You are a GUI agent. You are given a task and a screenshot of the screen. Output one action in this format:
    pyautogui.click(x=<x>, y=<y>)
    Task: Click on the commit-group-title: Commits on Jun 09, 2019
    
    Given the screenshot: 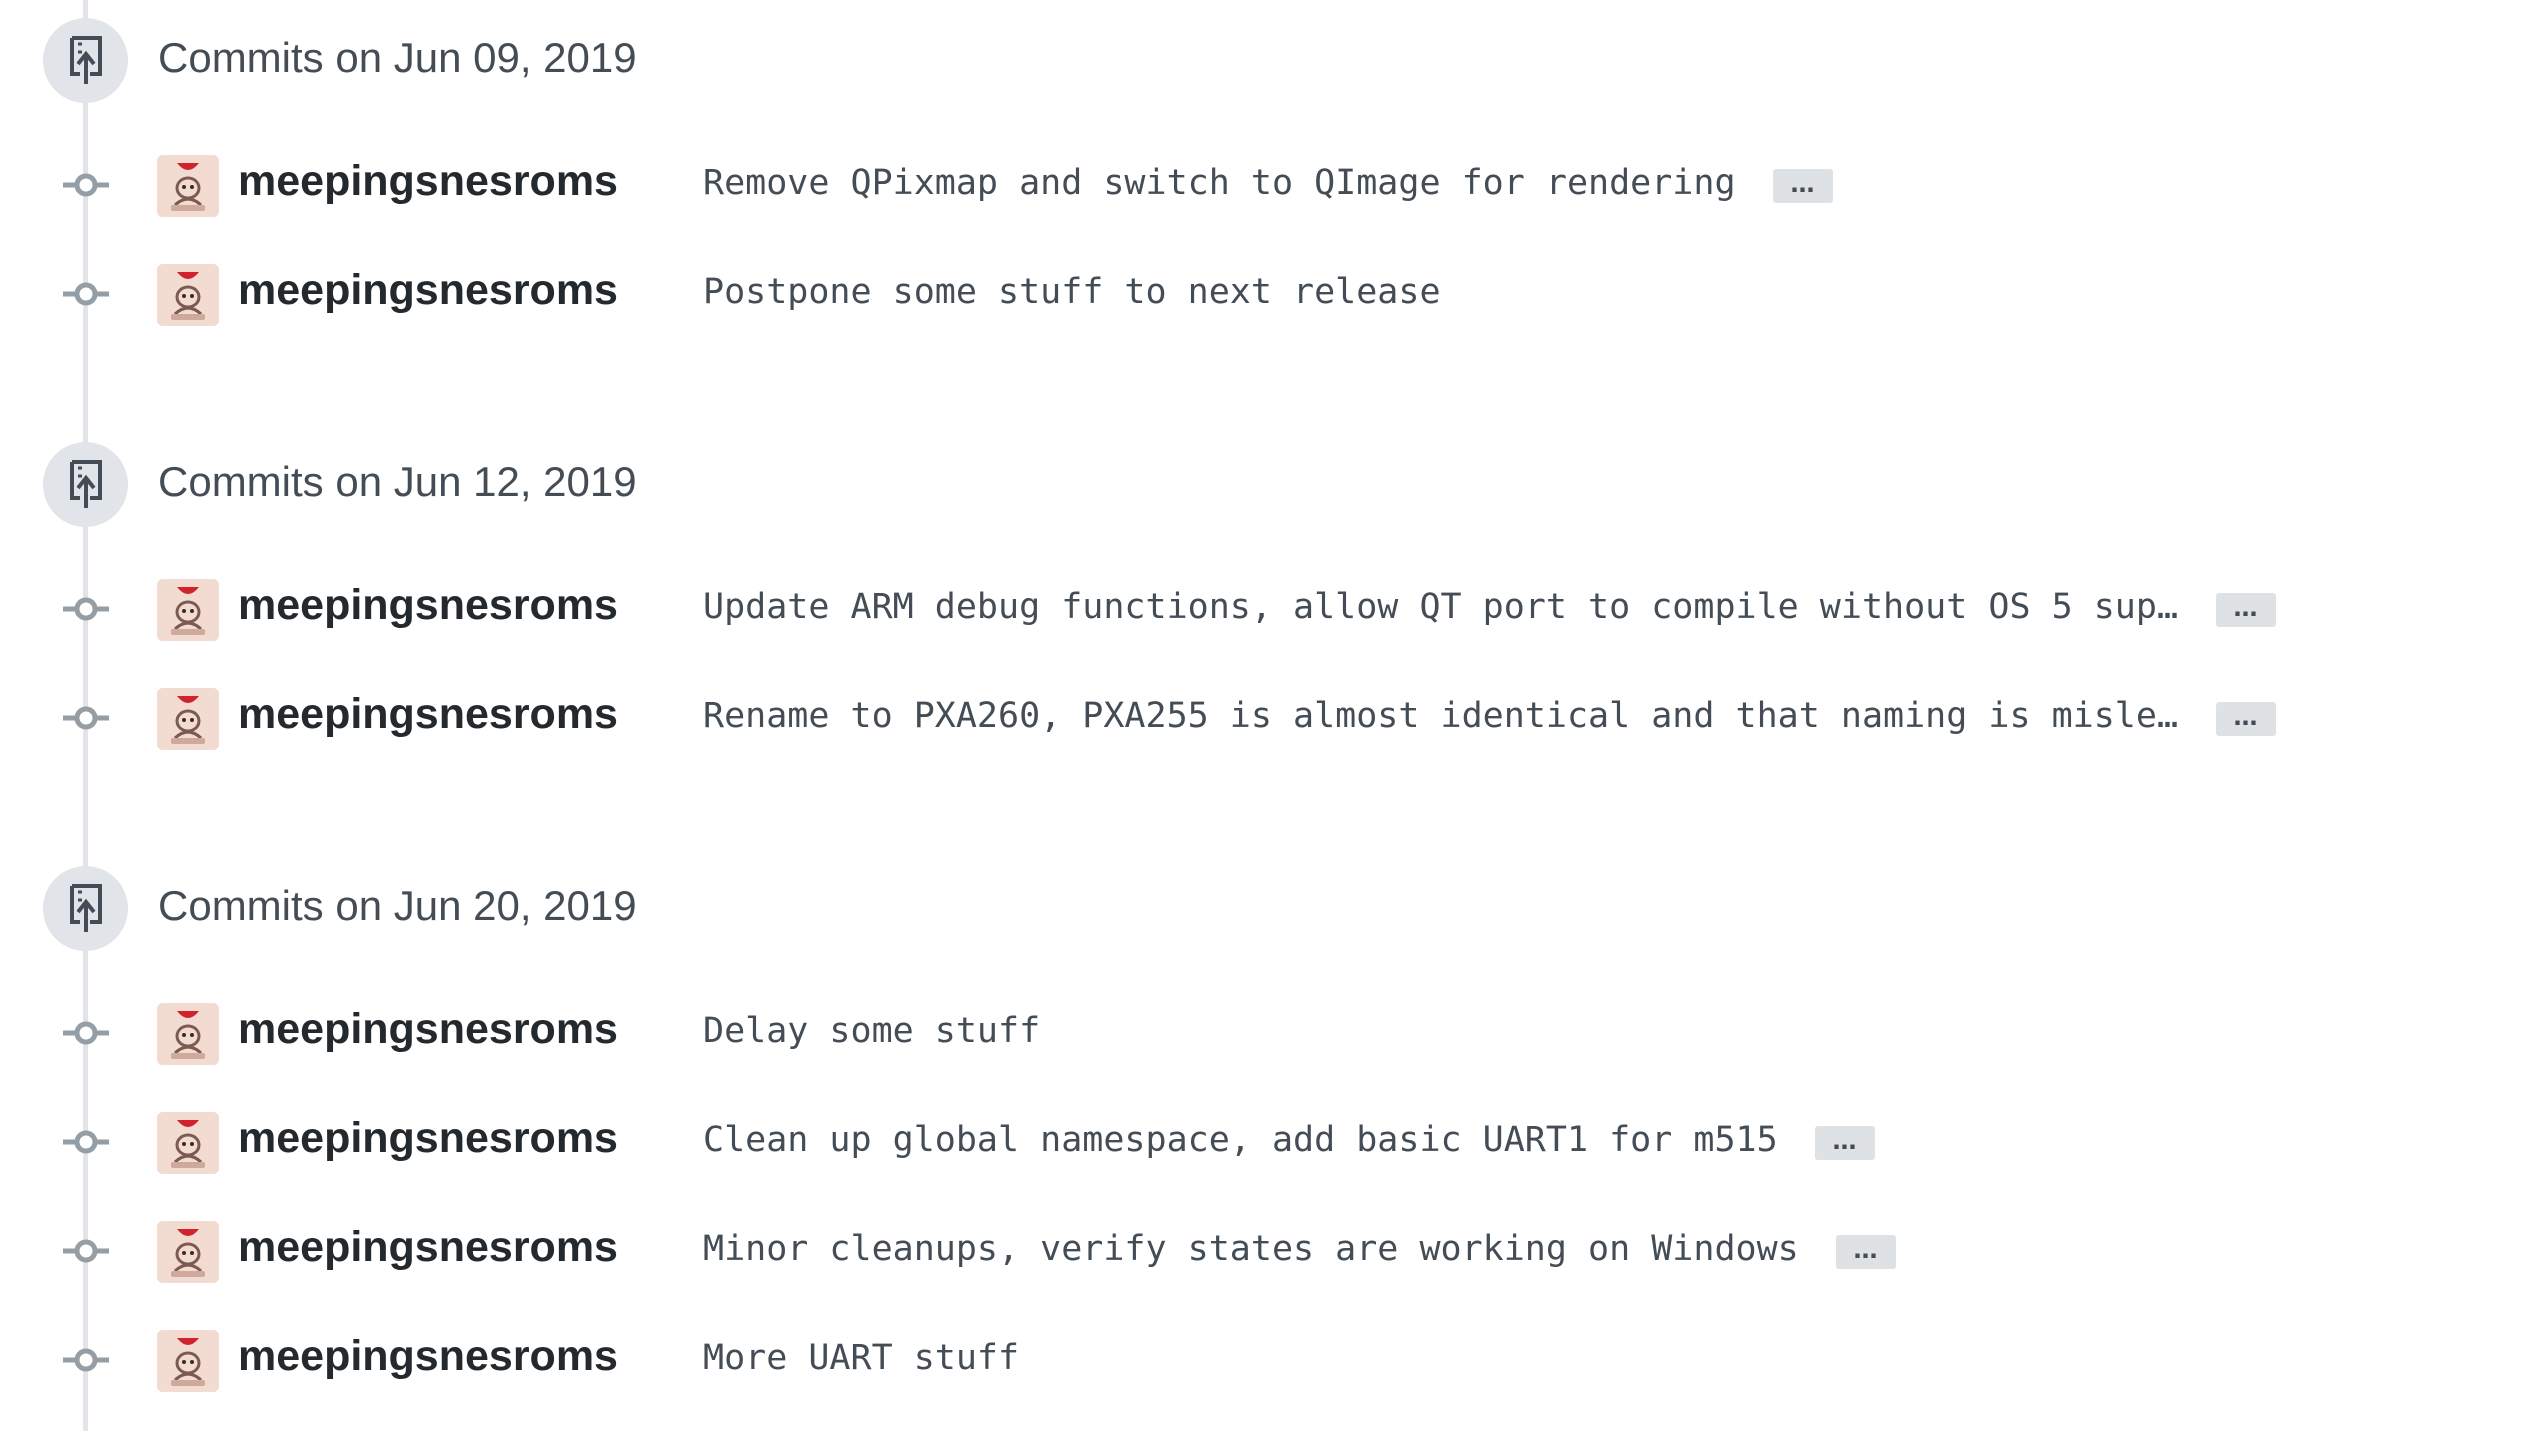 What is the action you would take?
    pyautogui.click(x=397, y=57)
    